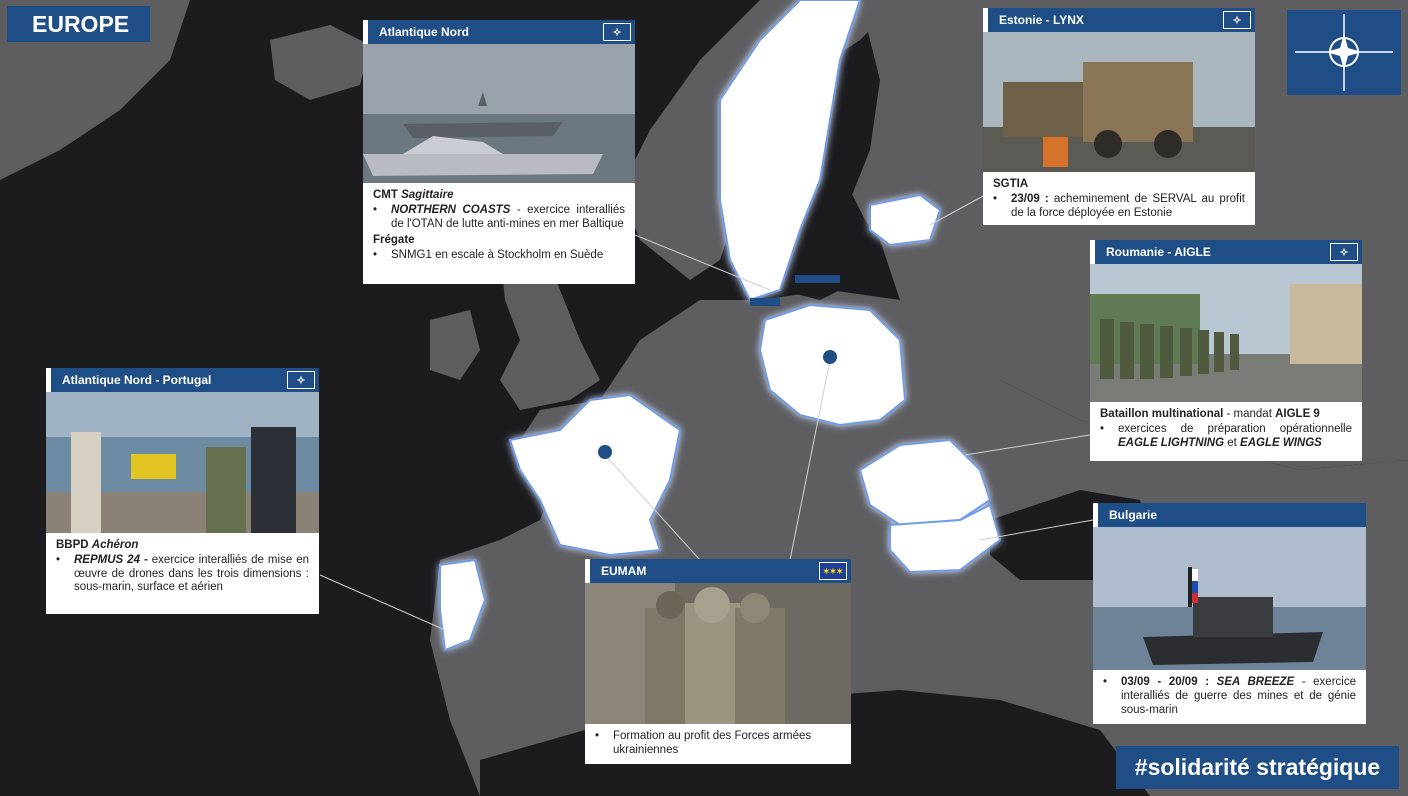  I want to click on card-header: Bulgarie, so click(1229, 515).